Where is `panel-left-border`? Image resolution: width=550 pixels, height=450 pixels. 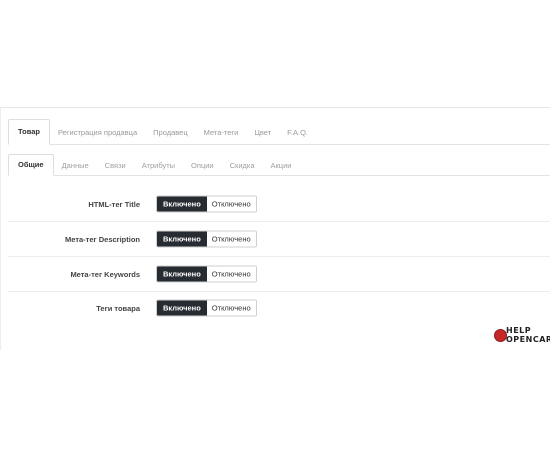
panel-left-border is located at coordinates (0, 228).